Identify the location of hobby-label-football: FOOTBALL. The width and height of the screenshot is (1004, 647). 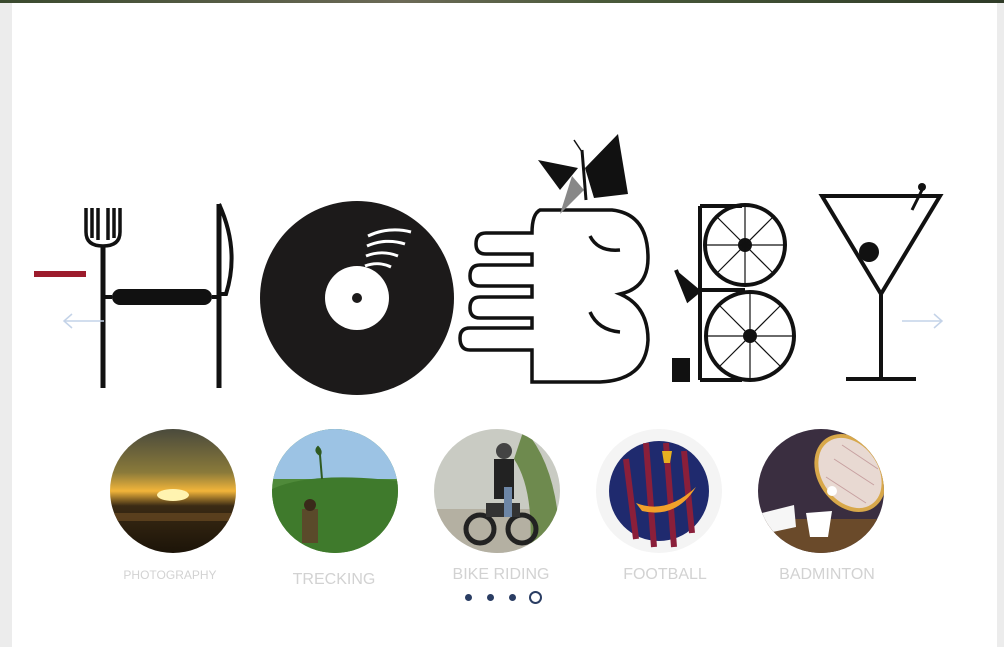
(665, 574).